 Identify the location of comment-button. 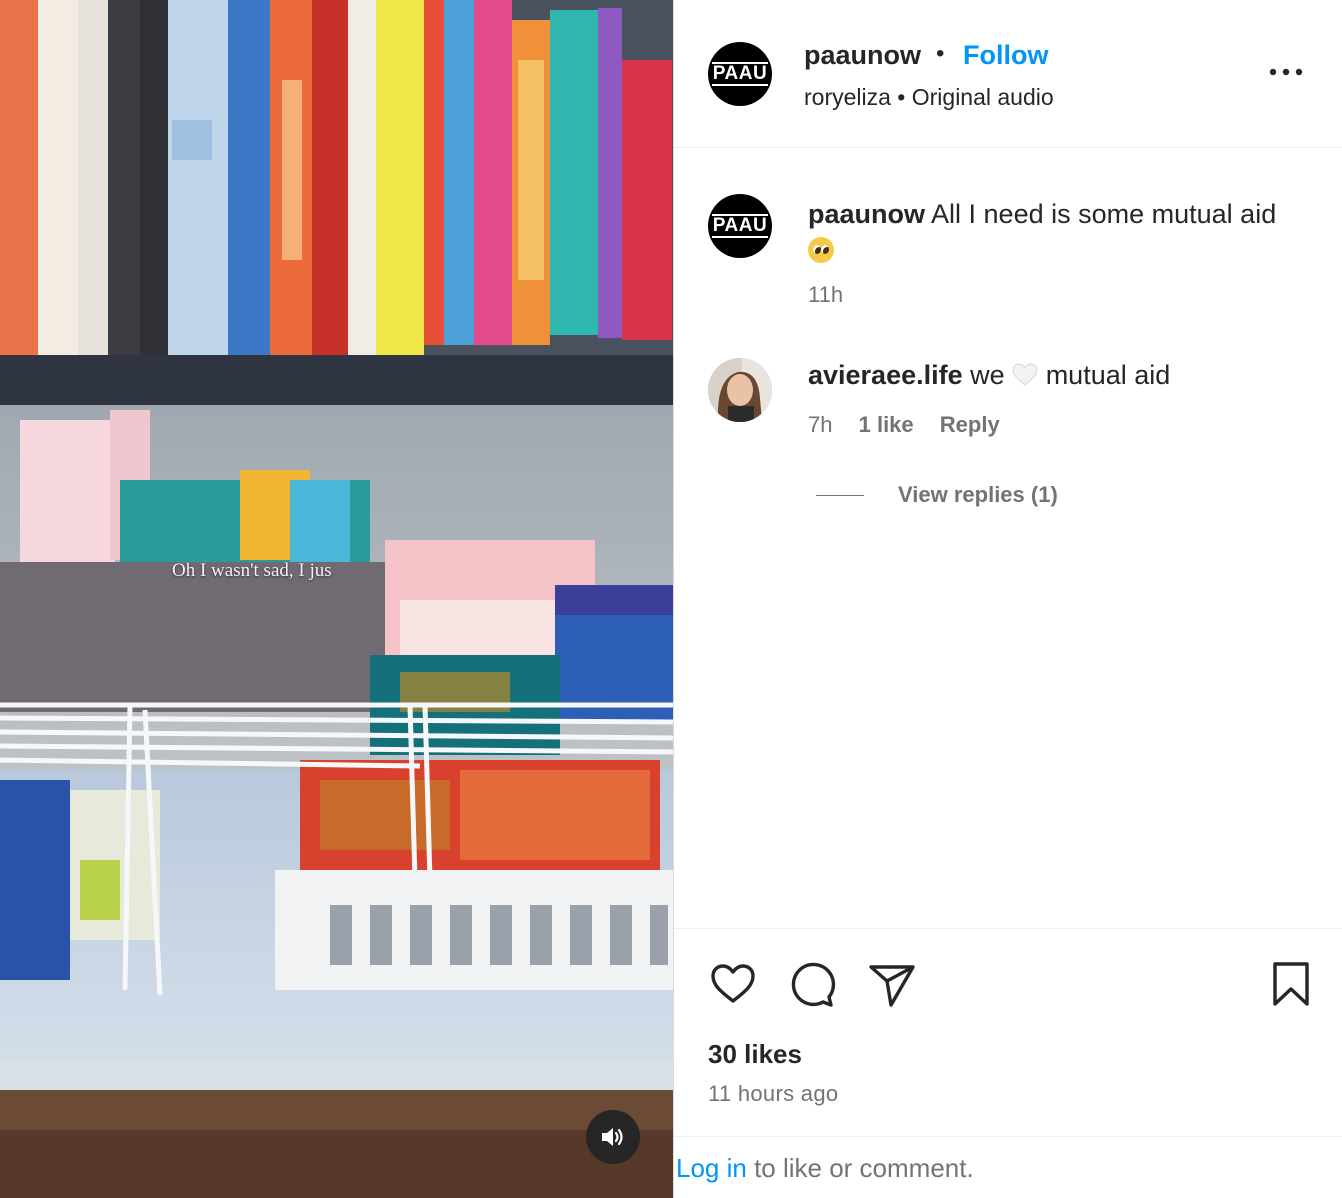
(811, 984).